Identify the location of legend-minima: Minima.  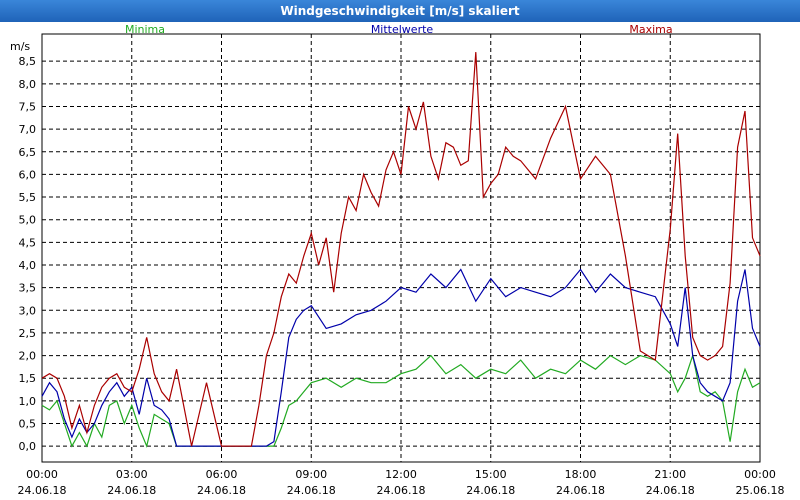
(145, 29).